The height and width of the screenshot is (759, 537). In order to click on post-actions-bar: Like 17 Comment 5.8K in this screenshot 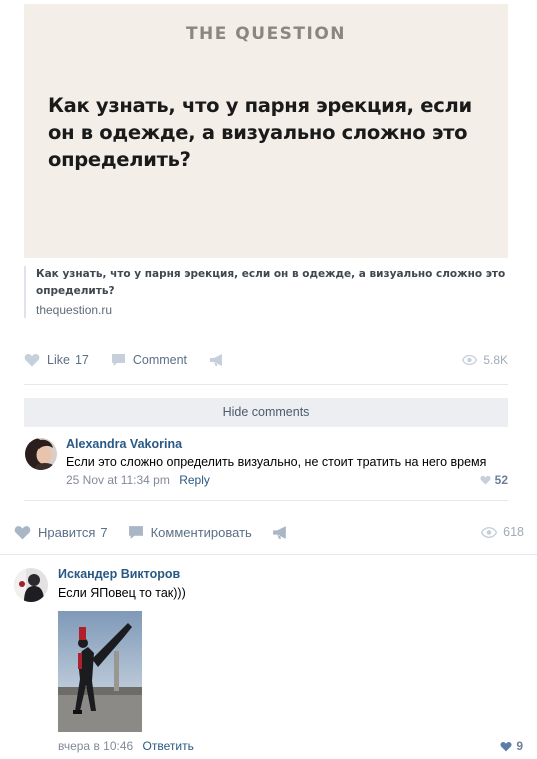, I will do `click(266, 360)`.